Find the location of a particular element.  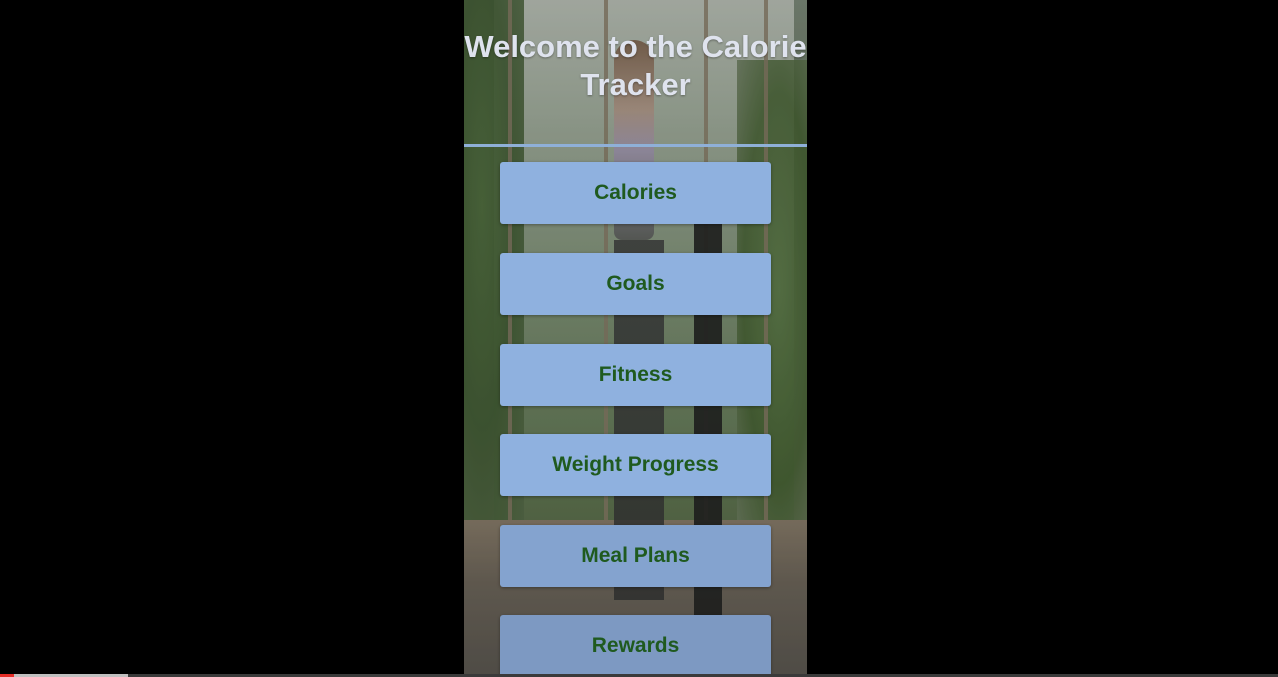

calories-button: Calories is located at coordinates (635, 193).